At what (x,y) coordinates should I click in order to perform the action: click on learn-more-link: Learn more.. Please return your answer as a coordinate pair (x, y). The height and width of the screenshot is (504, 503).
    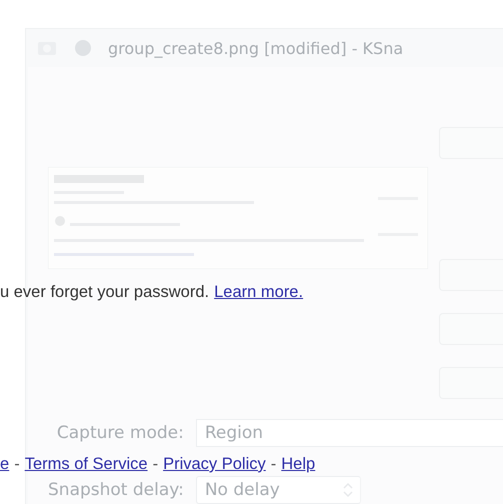
    Looking at the image, I should click on (259, 292).